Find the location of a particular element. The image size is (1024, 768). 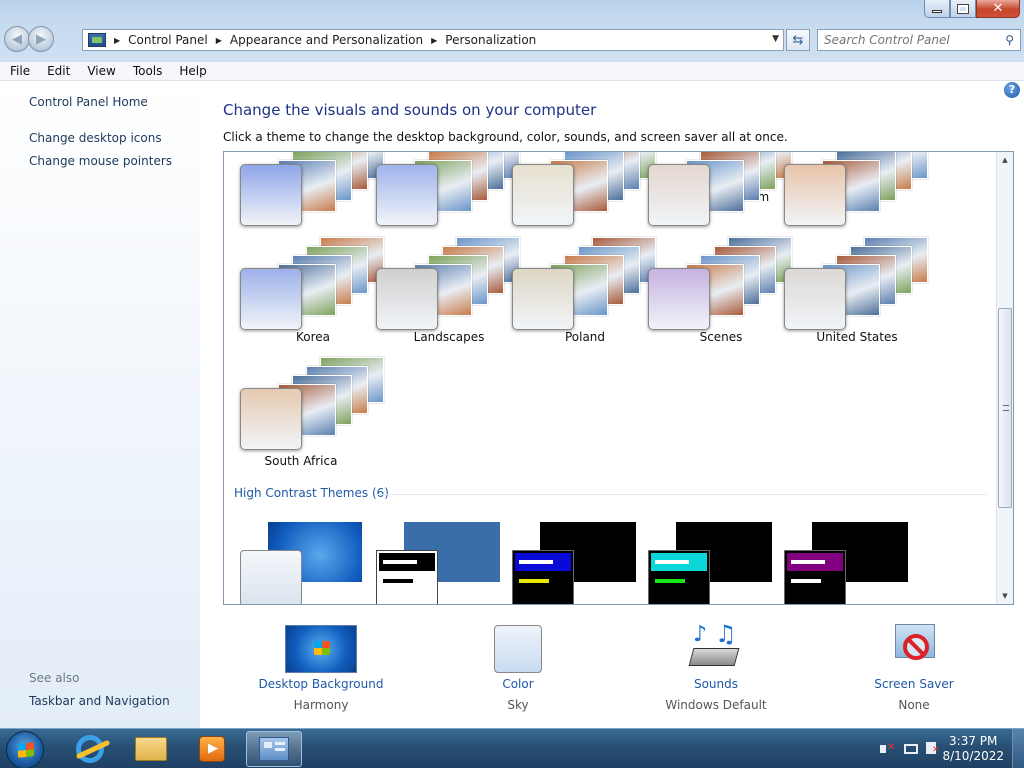

window-controls: ✕ is located at coordinates (972, 9).